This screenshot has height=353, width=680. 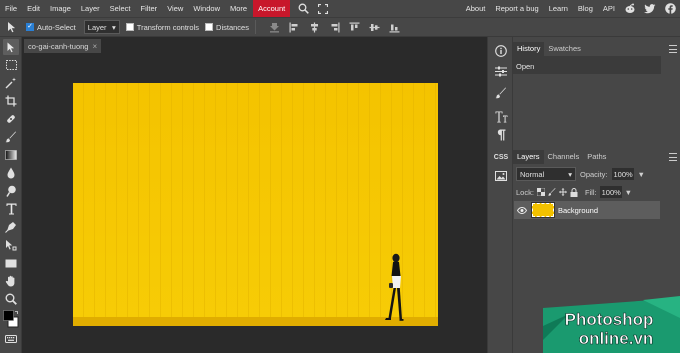 I want to click on logo-line1: Photoshop, so click(x=609, y=319).